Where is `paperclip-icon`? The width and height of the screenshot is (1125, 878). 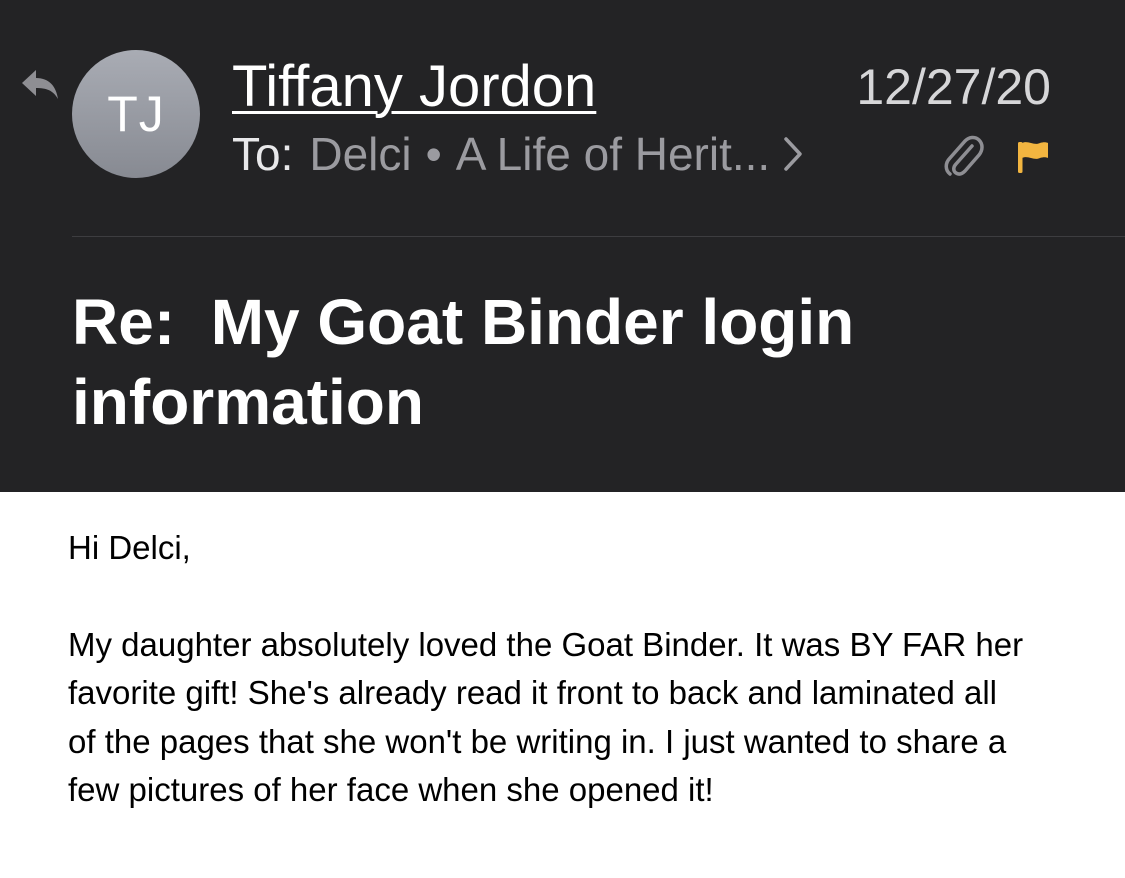 paperclip-icon is located at coordinates (964, 156).